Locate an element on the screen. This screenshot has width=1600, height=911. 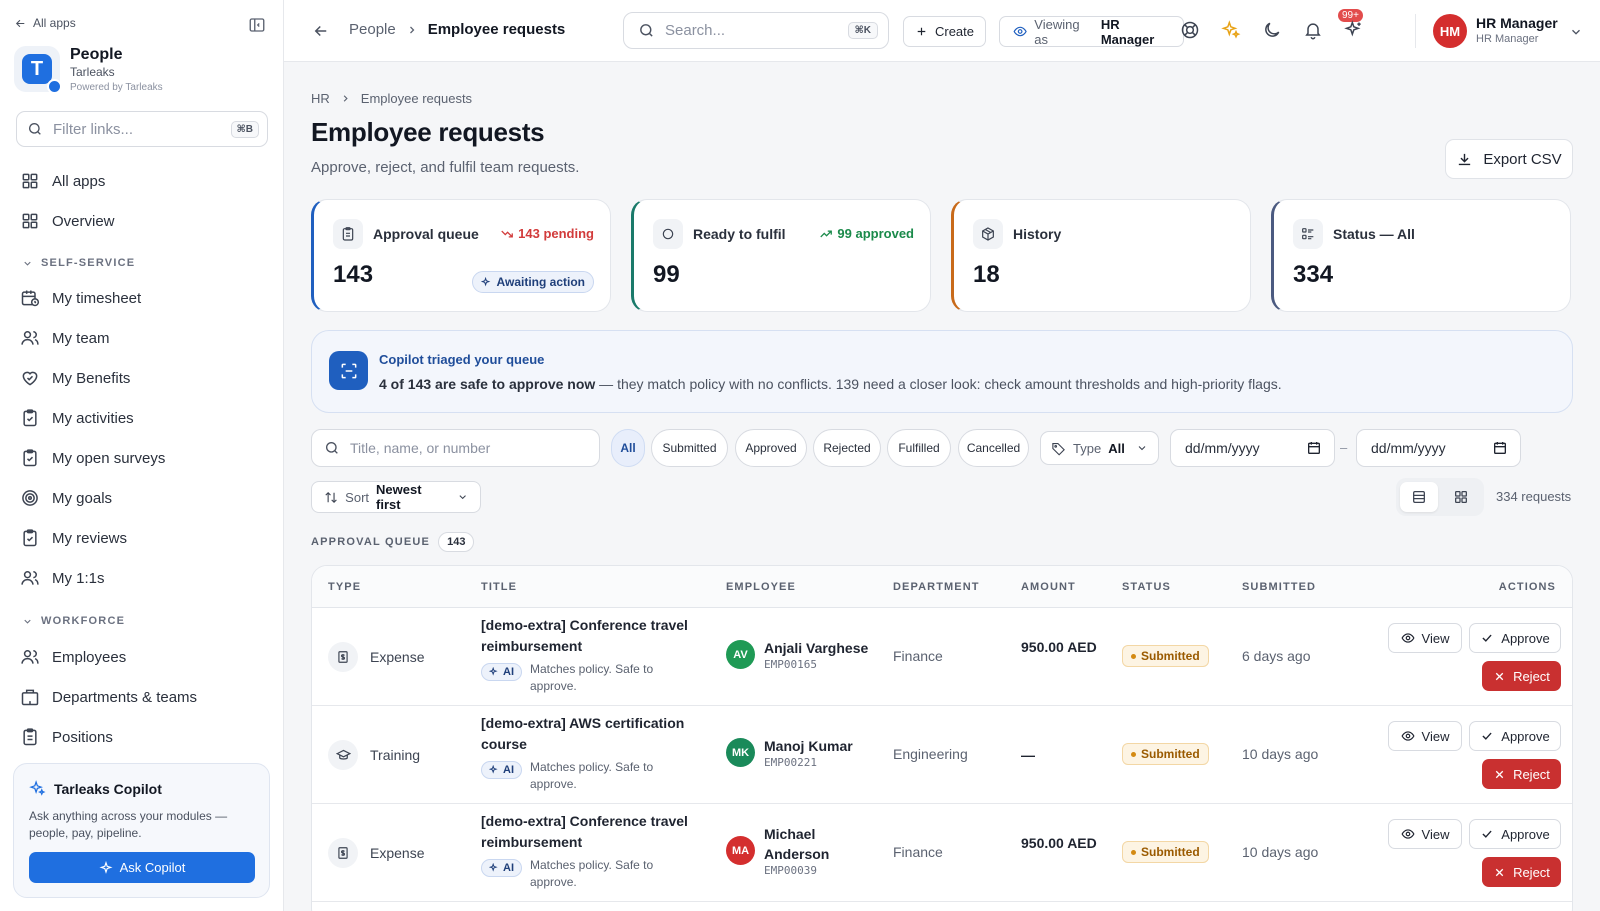
col-department: DEPARTMENT is located at coordinates (936, 587).